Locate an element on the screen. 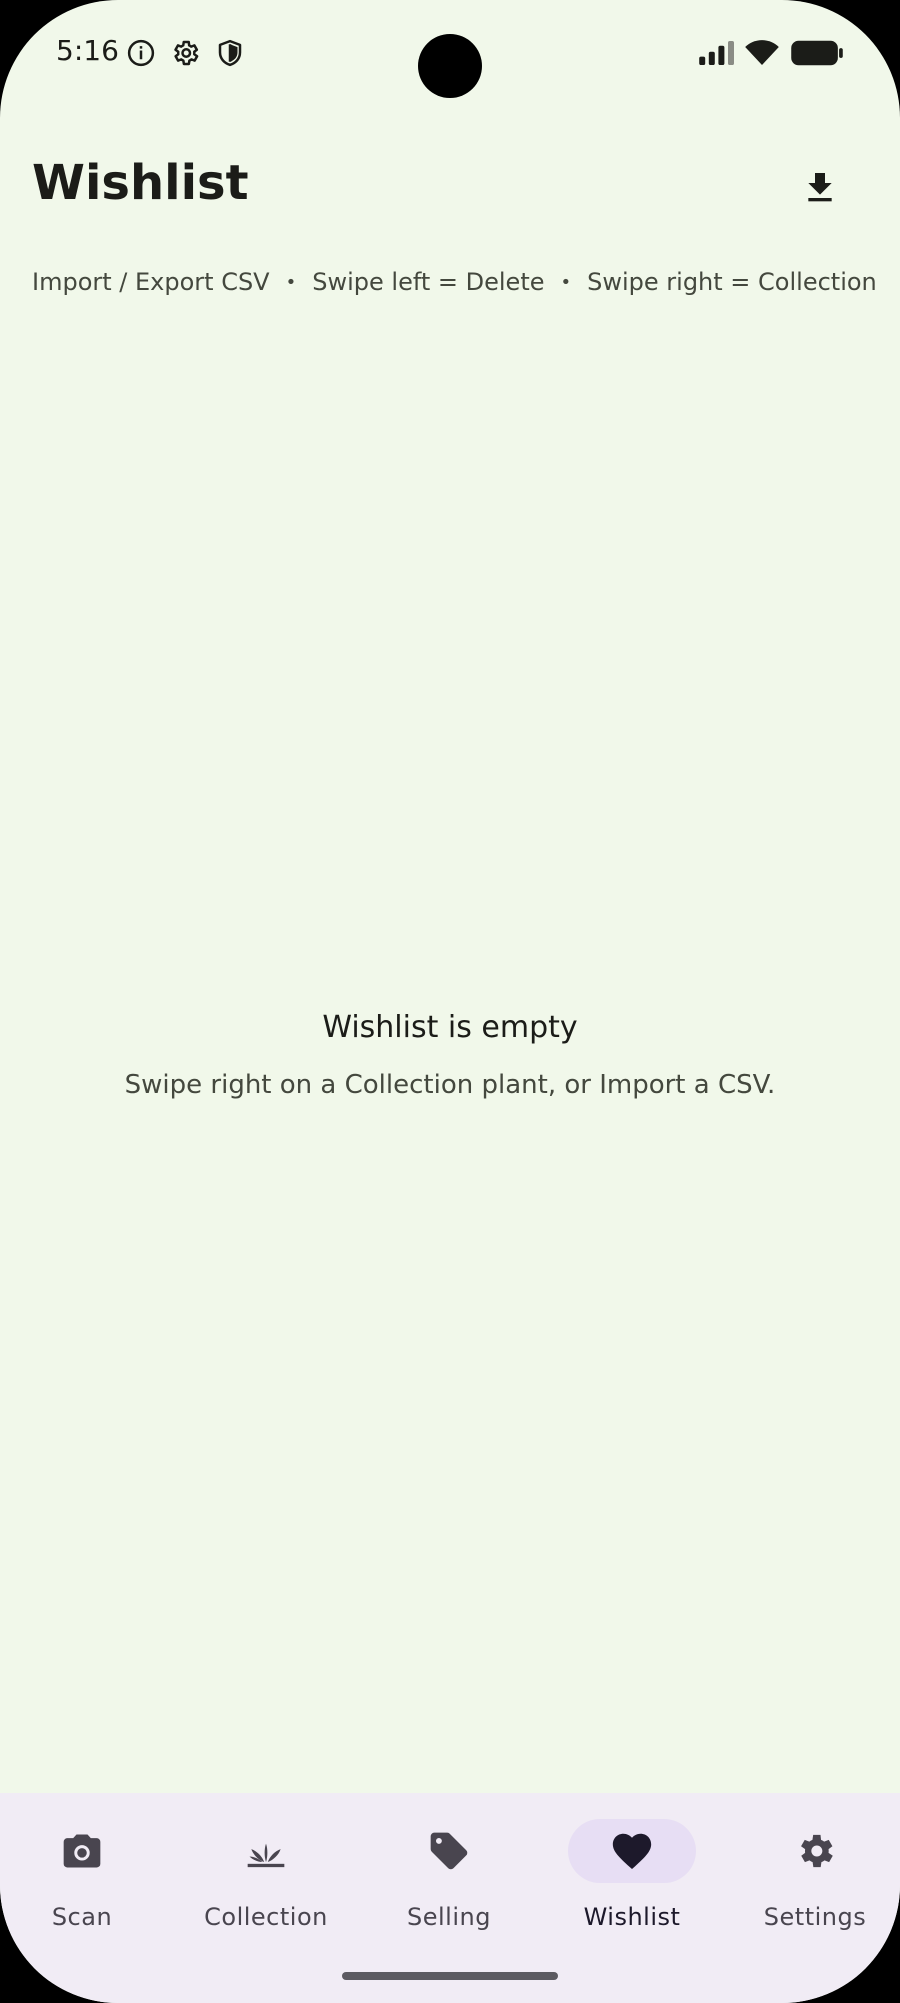  home-indicator is located at coordinates (450, 1976).